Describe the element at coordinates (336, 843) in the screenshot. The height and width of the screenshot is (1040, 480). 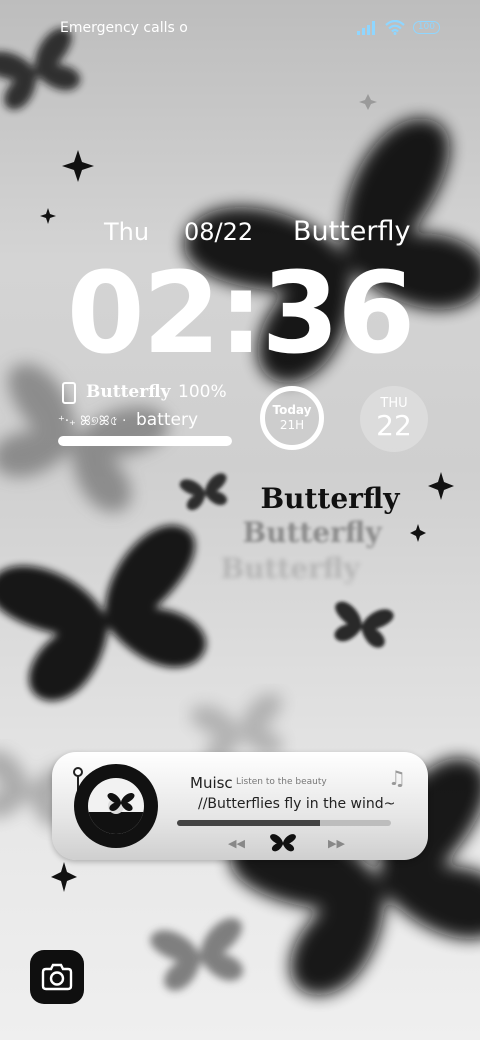
I see `fast-forward-icon: ▶▶` at that location.